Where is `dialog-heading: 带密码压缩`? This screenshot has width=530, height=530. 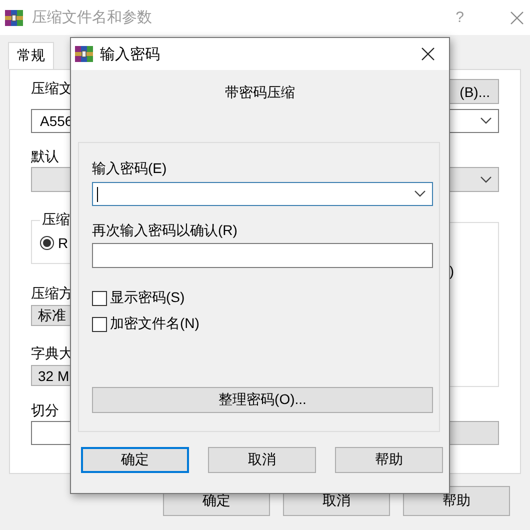 dialog-heading: 带密码压缩 is located at coordinates (260, 93).